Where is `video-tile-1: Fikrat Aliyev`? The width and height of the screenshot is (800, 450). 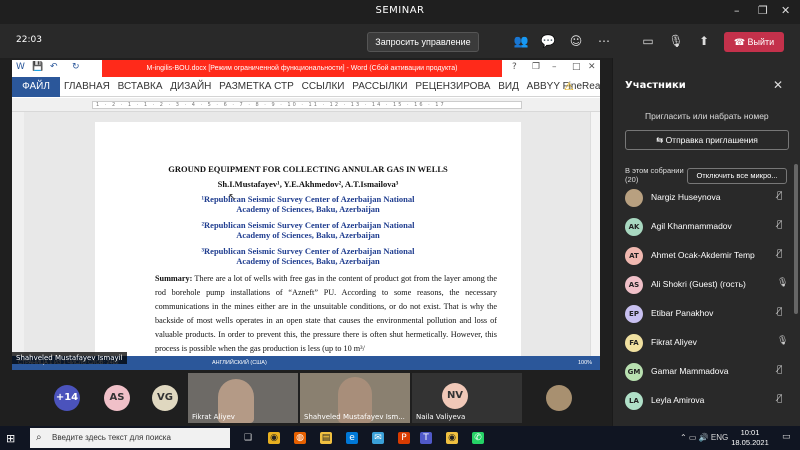 video-tile-1: Fikrat Aliyev is located at coordinates (243, 398).